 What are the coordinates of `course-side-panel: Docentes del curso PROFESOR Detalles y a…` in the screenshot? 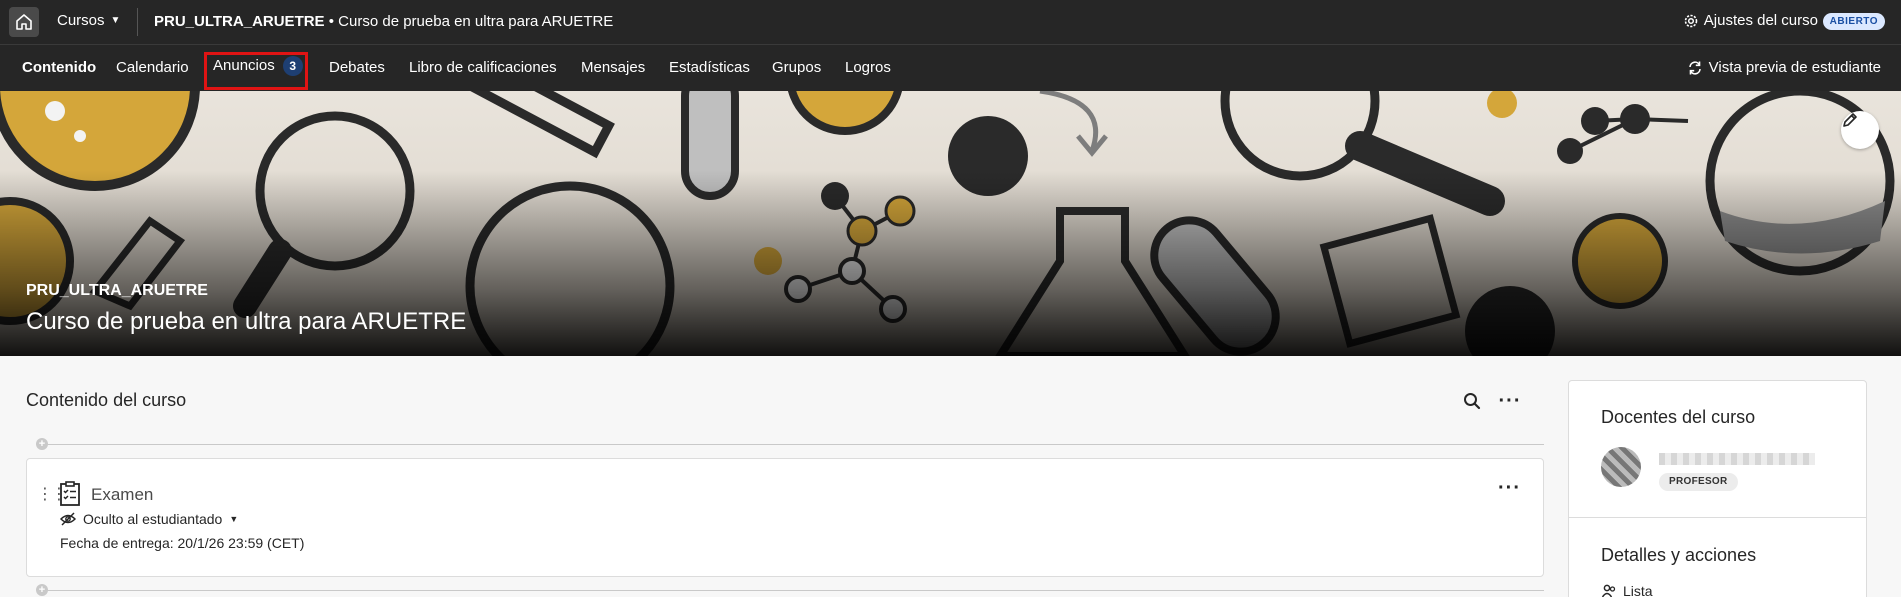 It's located at (1717, 488).